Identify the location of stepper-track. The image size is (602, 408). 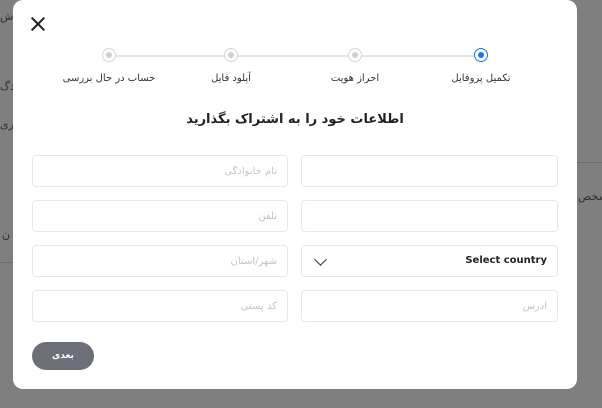
(296, 56).